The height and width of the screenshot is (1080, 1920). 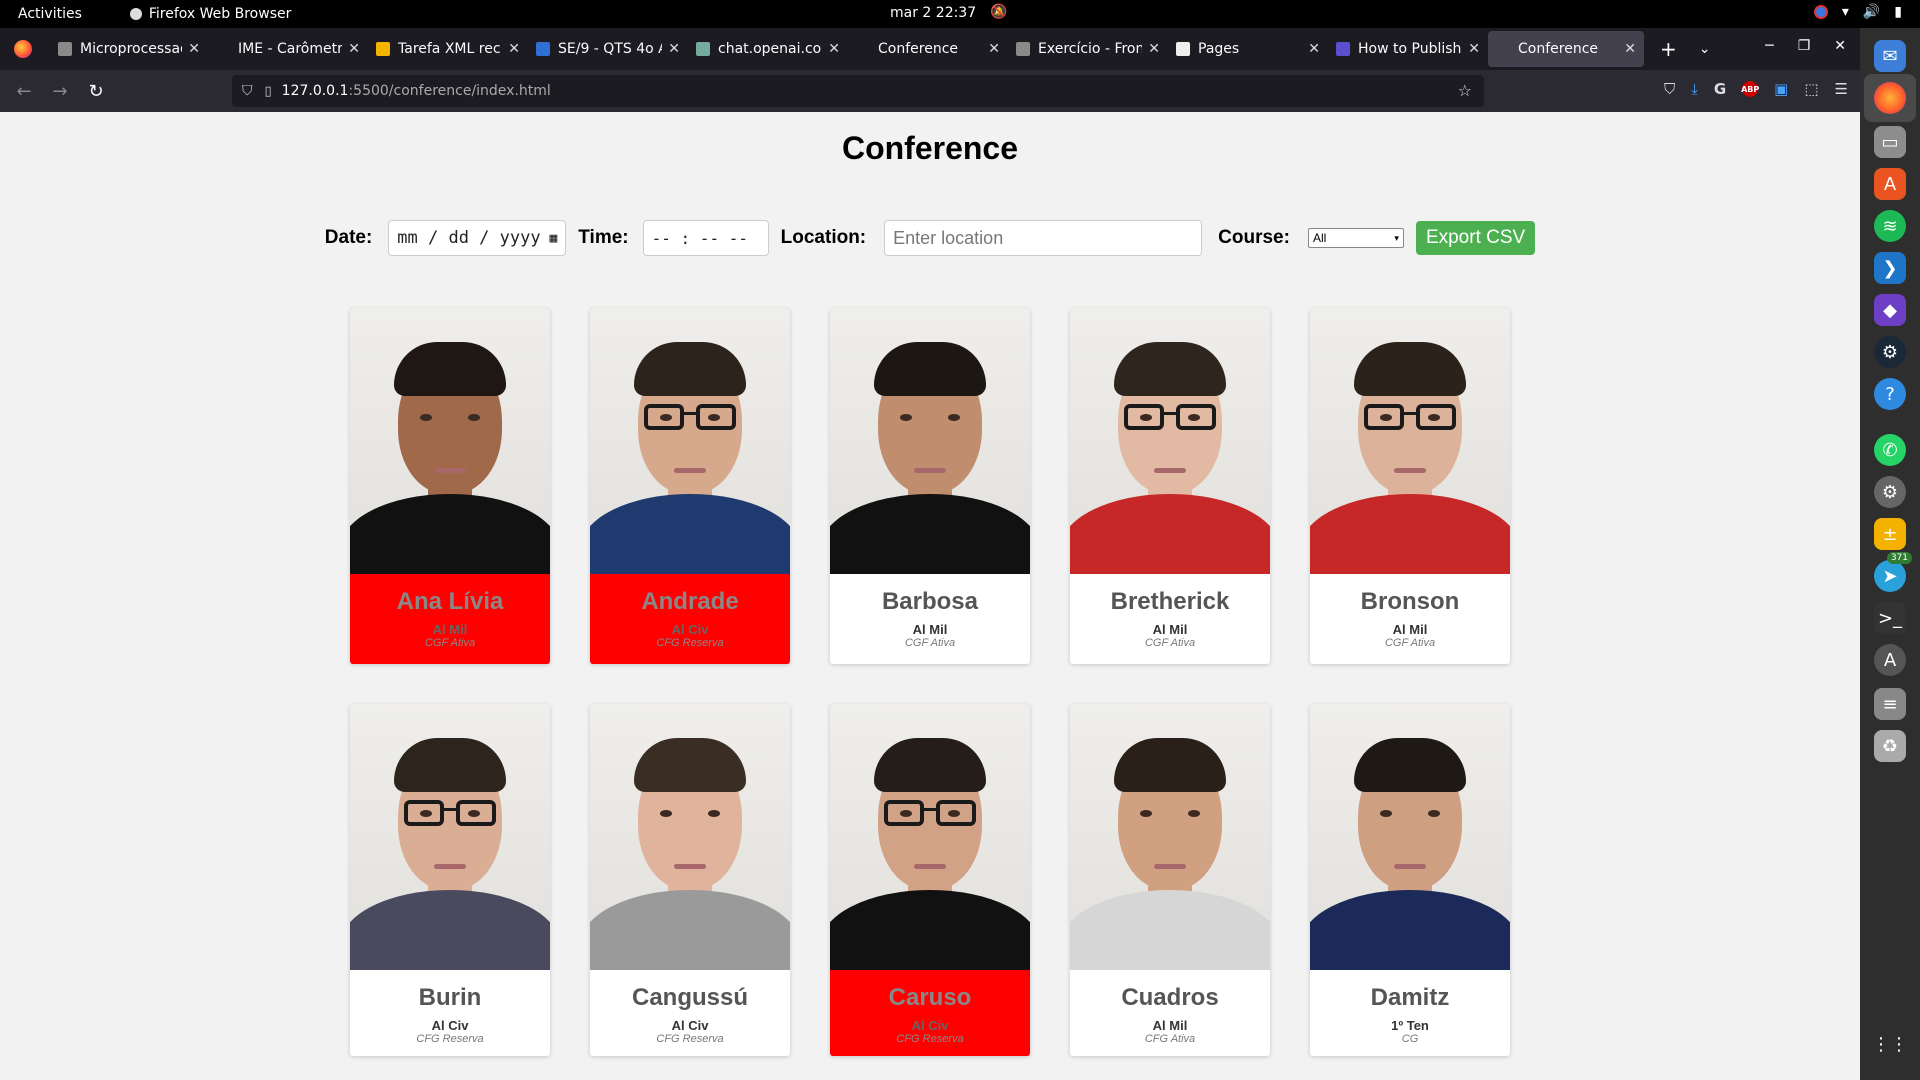 I want to click on pocket-icon: ⛉, so click(x=1669, y=89).